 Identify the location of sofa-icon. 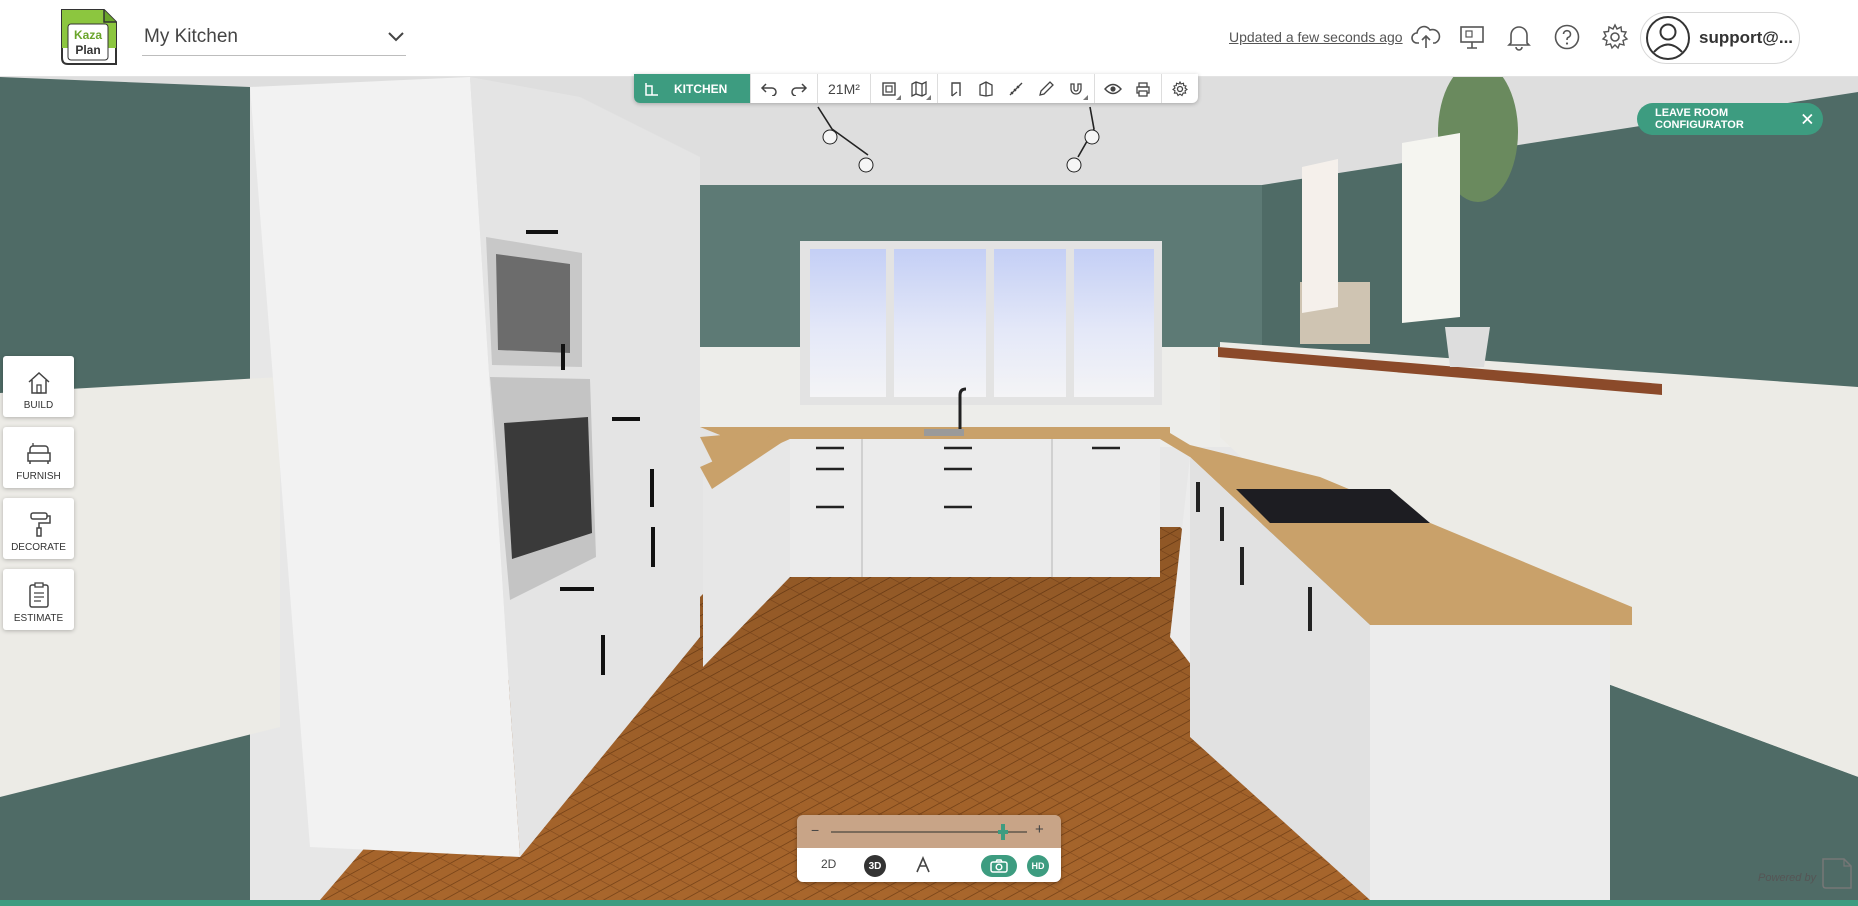
(38, 453).